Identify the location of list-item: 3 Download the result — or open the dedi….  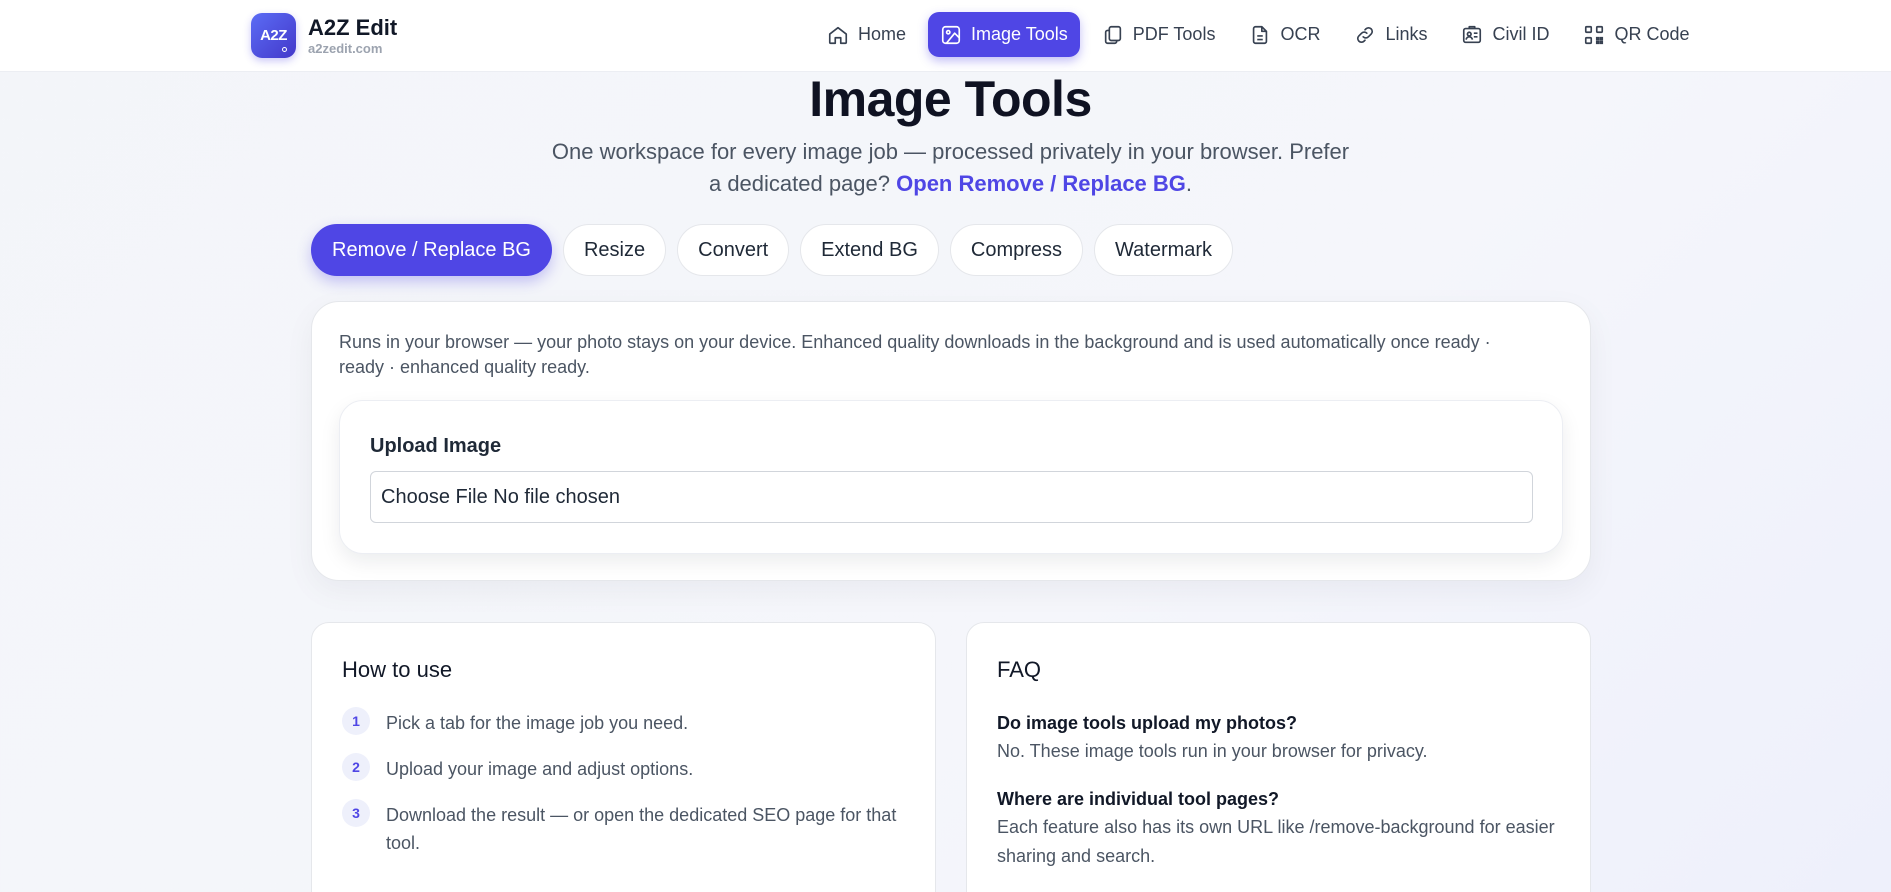
(622, 828).